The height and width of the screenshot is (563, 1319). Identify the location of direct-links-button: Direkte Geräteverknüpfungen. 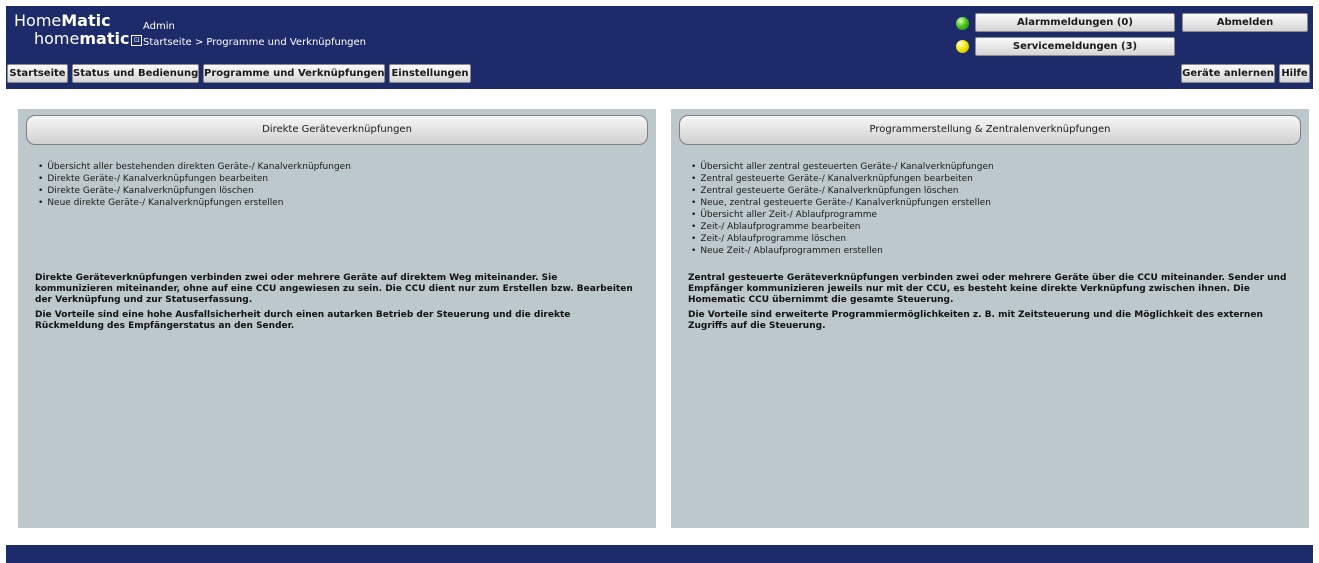
(337, 130).